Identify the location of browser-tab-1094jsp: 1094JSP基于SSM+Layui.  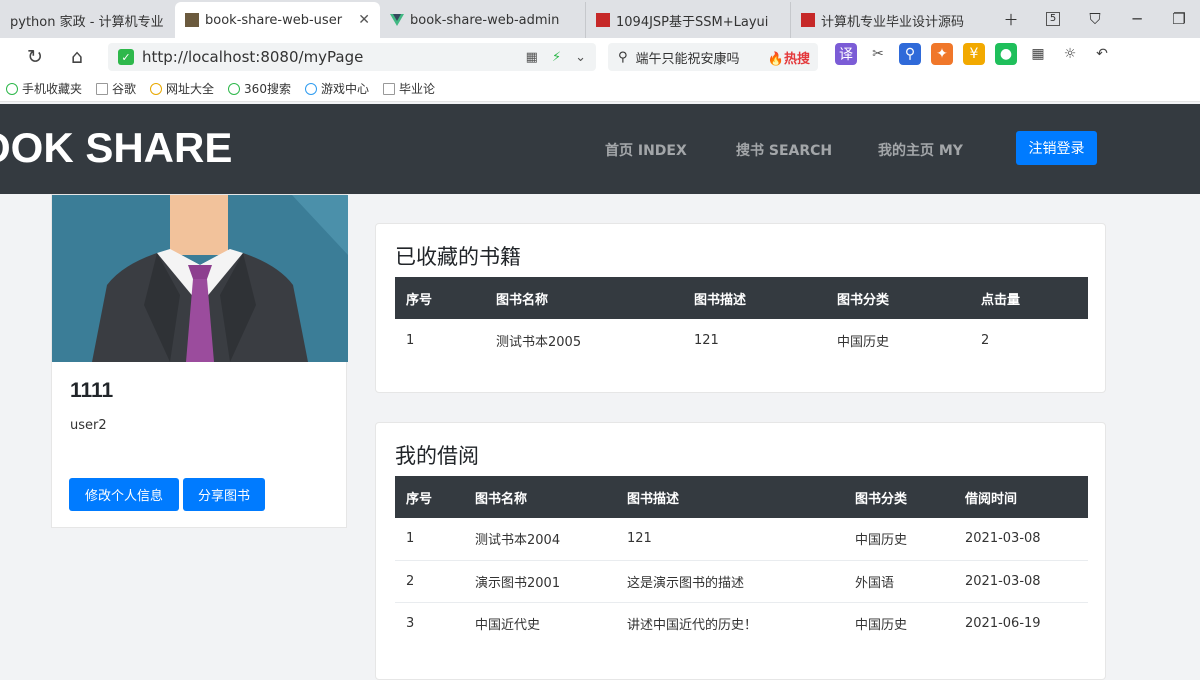
(687, 20).